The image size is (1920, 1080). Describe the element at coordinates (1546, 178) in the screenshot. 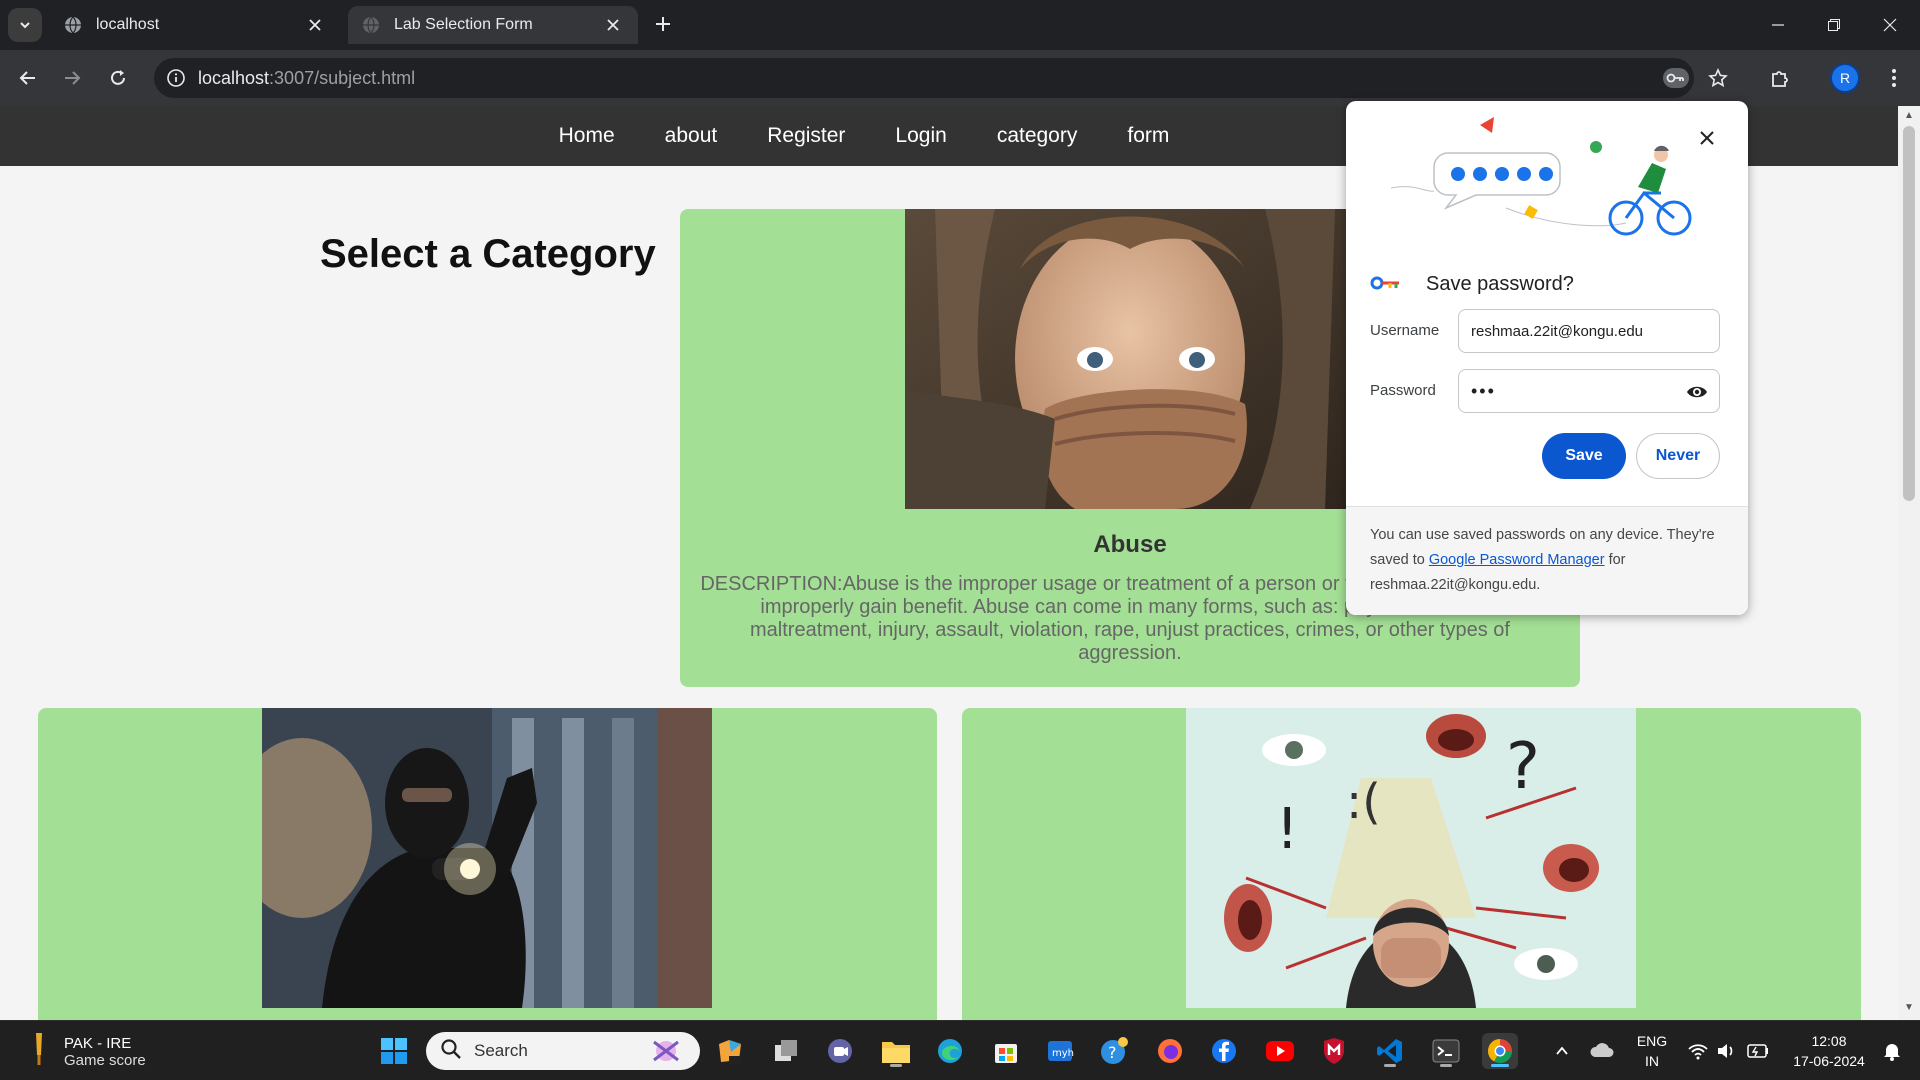

I see `password-illustration` at that location.